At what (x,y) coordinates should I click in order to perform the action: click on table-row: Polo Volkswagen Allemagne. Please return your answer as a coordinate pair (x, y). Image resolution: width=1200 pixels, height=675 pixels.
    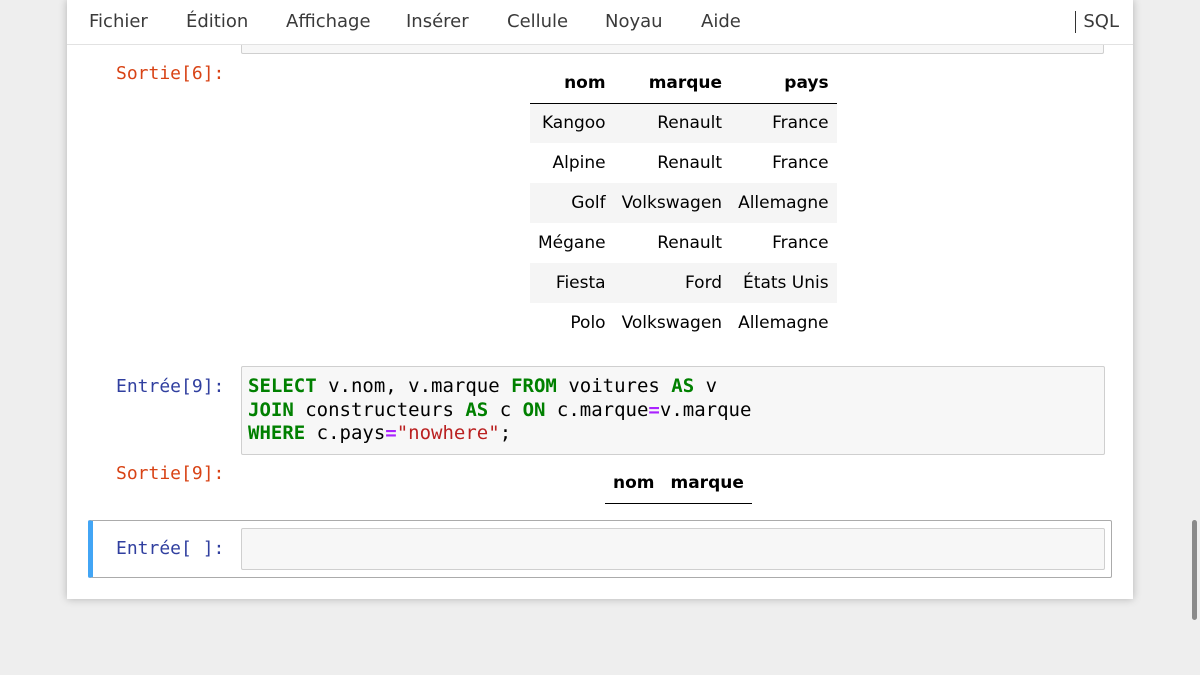
    Looking at the image, I should click on (683, 323).